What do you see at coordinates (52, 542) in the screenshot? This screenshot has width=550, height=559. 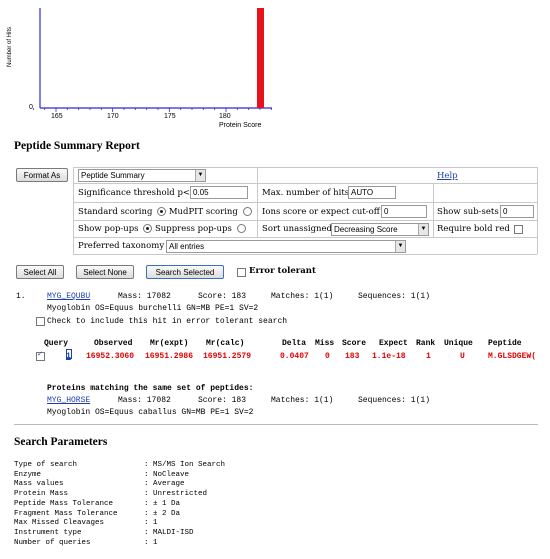 I see `param-label: Number of queries` at bounding box center [52, 542].